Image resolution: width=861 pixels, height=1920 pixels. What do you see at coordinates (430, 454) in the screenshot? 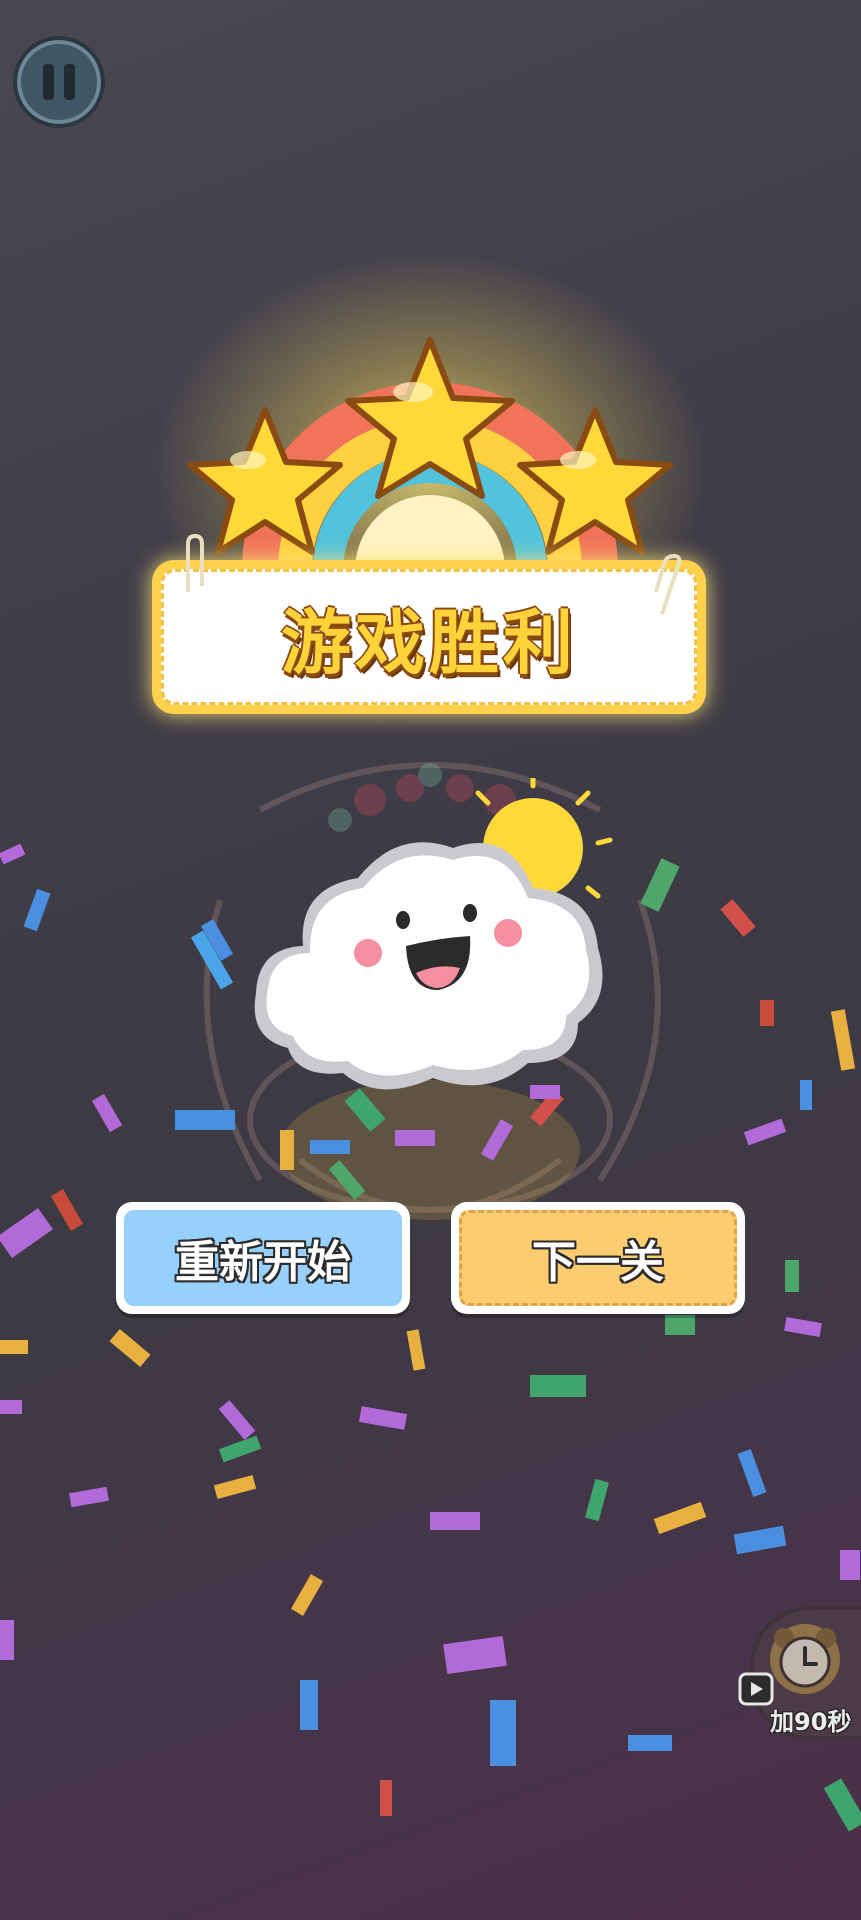
I see `victory-stars` at bounding box center [430, 454].